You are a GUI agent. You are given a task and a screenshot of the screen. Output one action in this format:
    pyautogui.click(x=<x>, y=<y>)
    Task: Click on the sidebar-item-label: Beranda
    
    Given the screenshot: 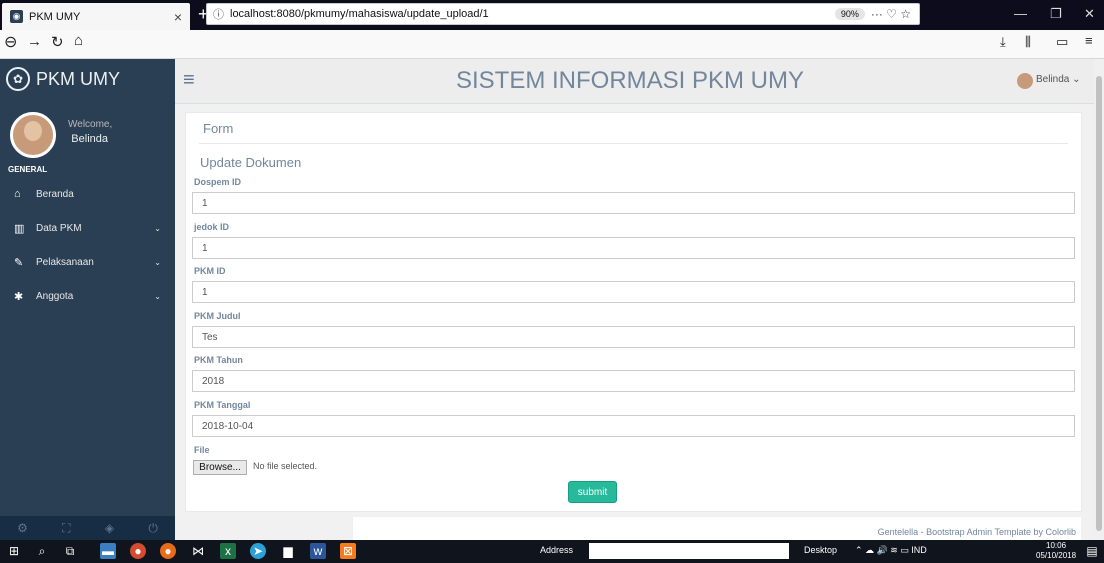 What is the action you would take?
    pyautogui.click(x=55, y=194)
    